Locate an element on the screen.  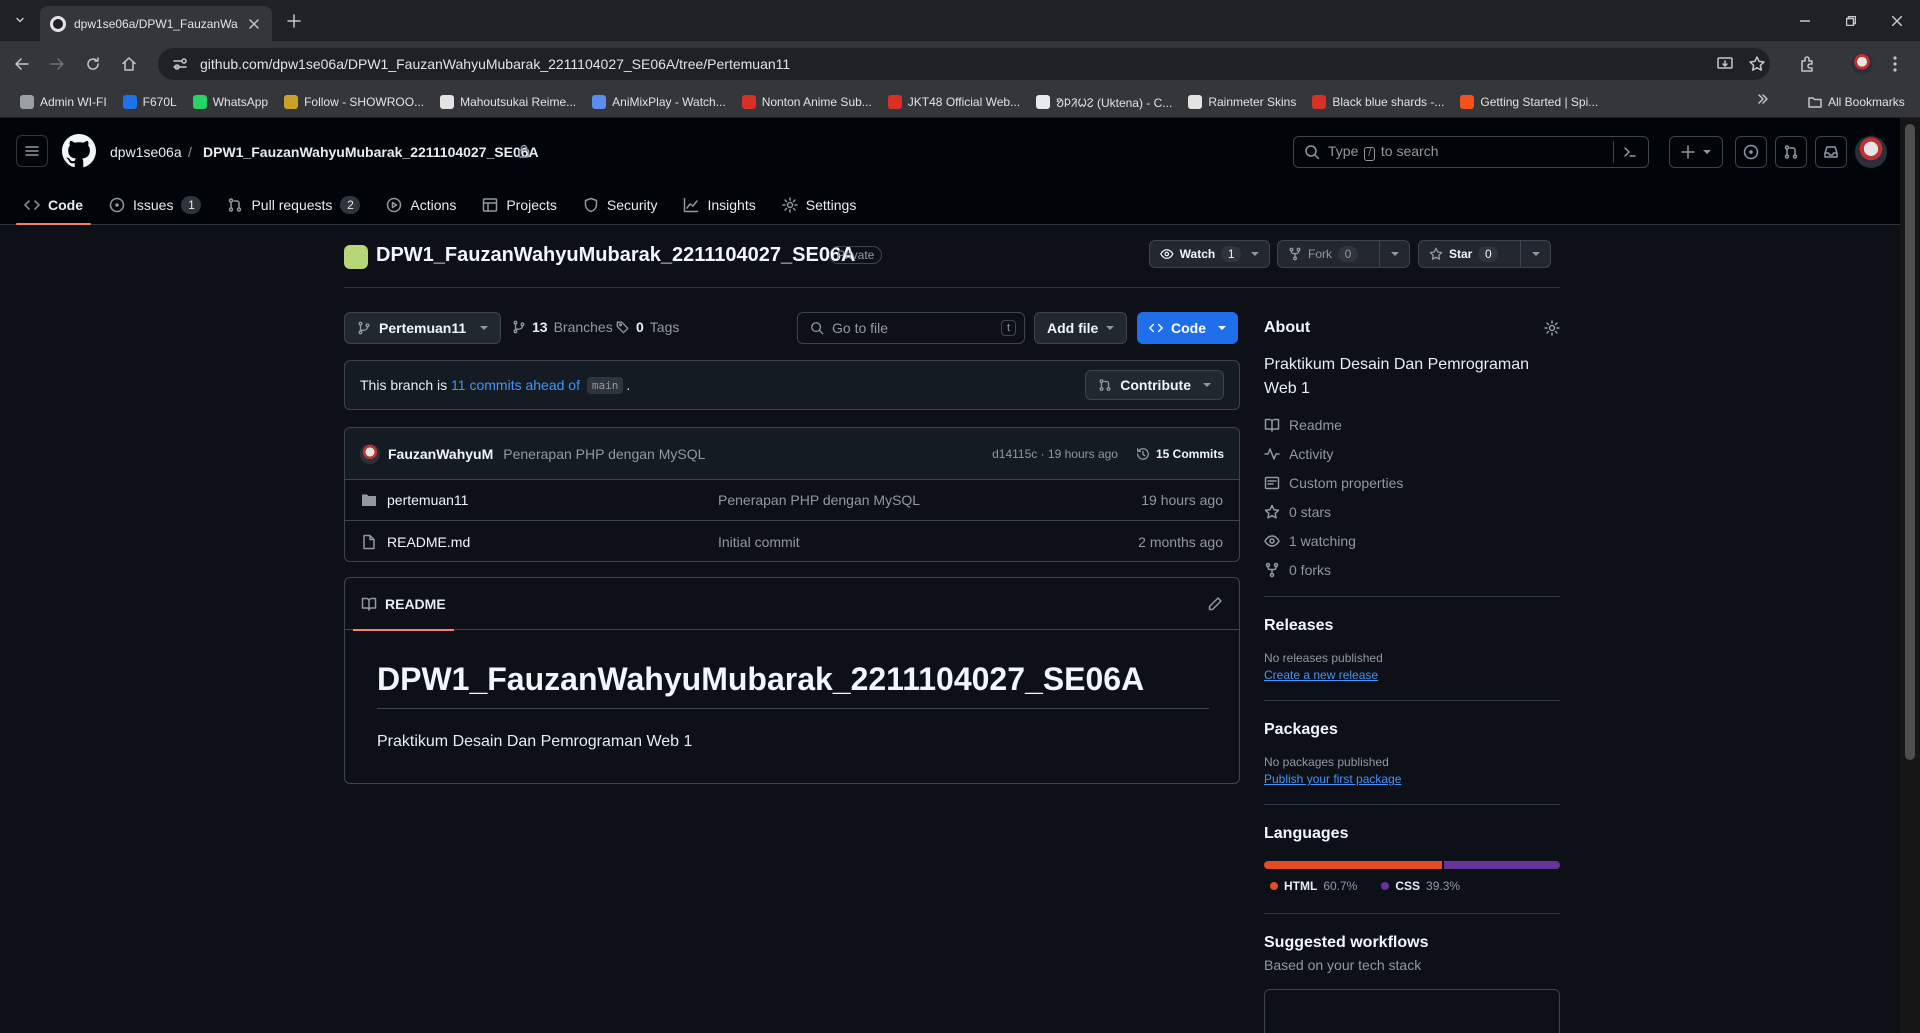
branch-selector: Pertemuan11 is located at coordinates (423, 328).